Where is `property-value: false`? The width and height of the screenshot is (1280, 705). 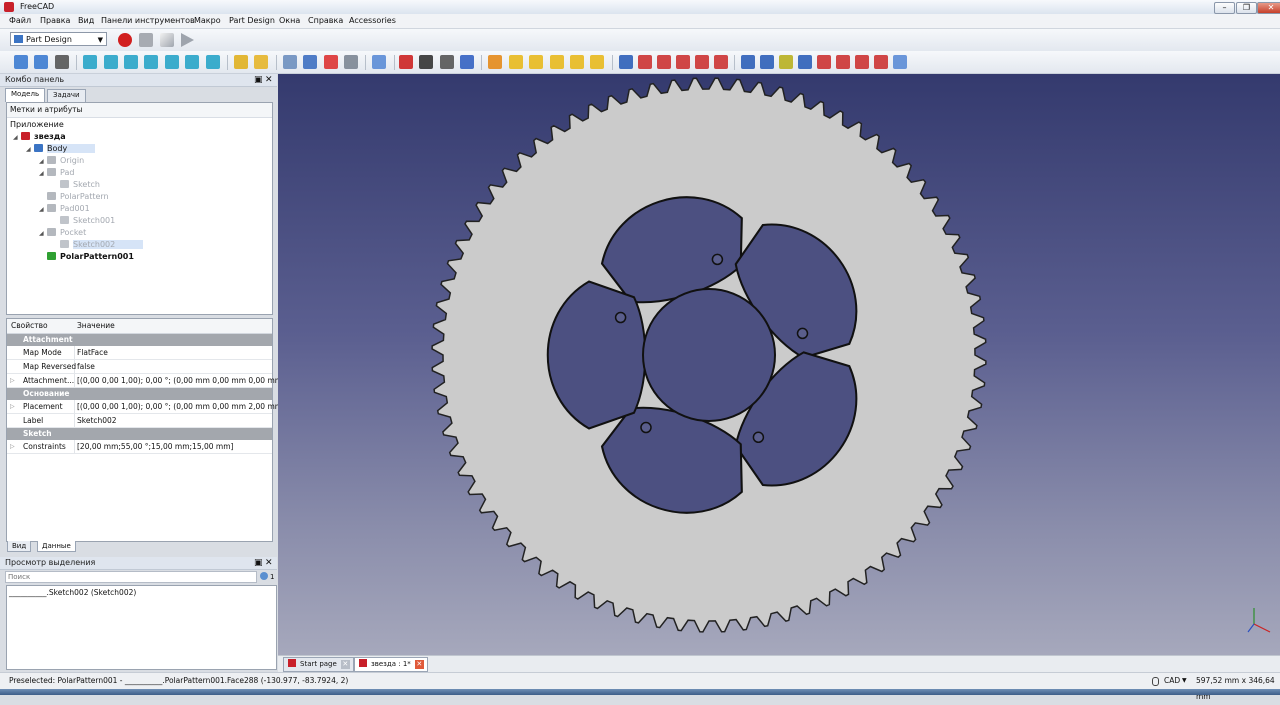
property-value: false is located at coordinates (86, 366).